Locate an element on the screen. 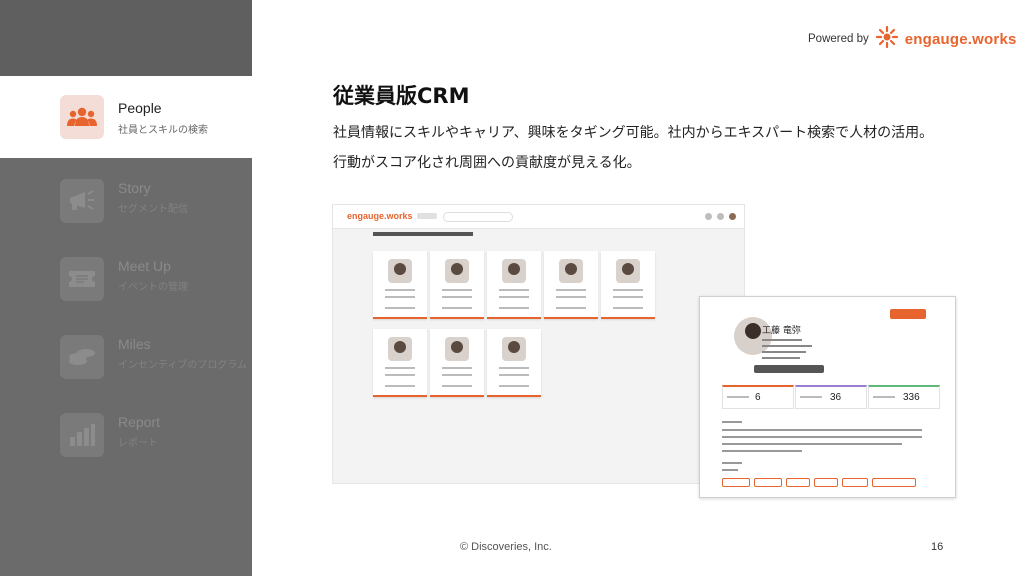  mock-stat-box: 36 is located at coordinates (831, 397).